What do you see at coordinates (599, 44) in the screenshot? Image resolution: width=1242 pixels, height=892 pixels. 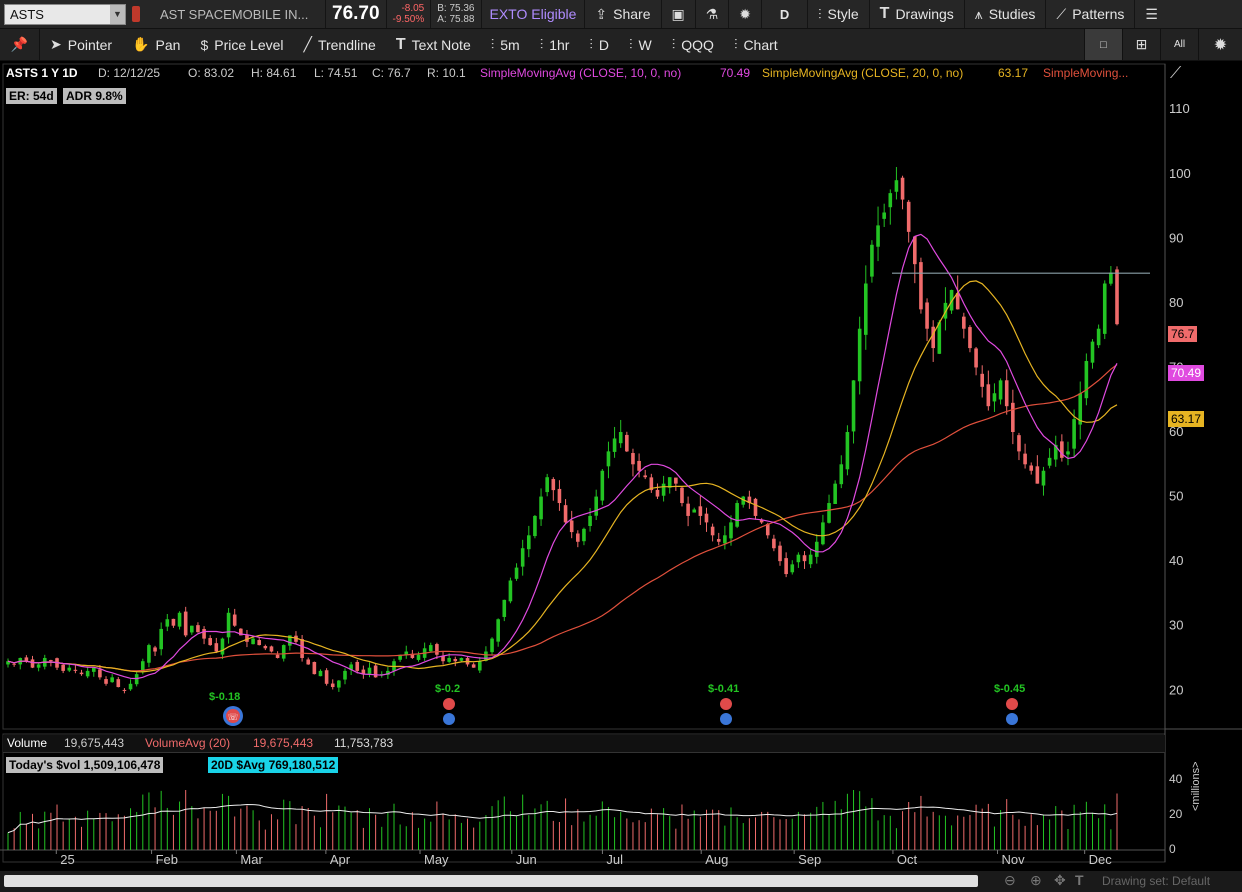 I see `timeframe-d: ⫶ D` at bounding box center [599, 44].